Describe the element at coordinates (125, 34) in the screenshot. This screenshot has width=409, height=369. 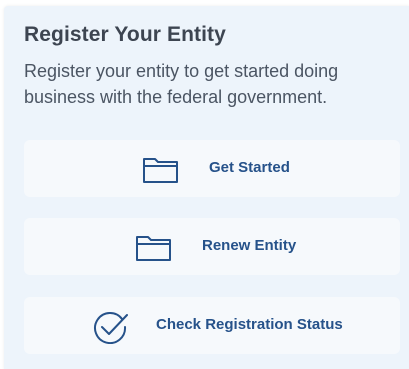
I see `panel-title: Register Your Entity` at that location.